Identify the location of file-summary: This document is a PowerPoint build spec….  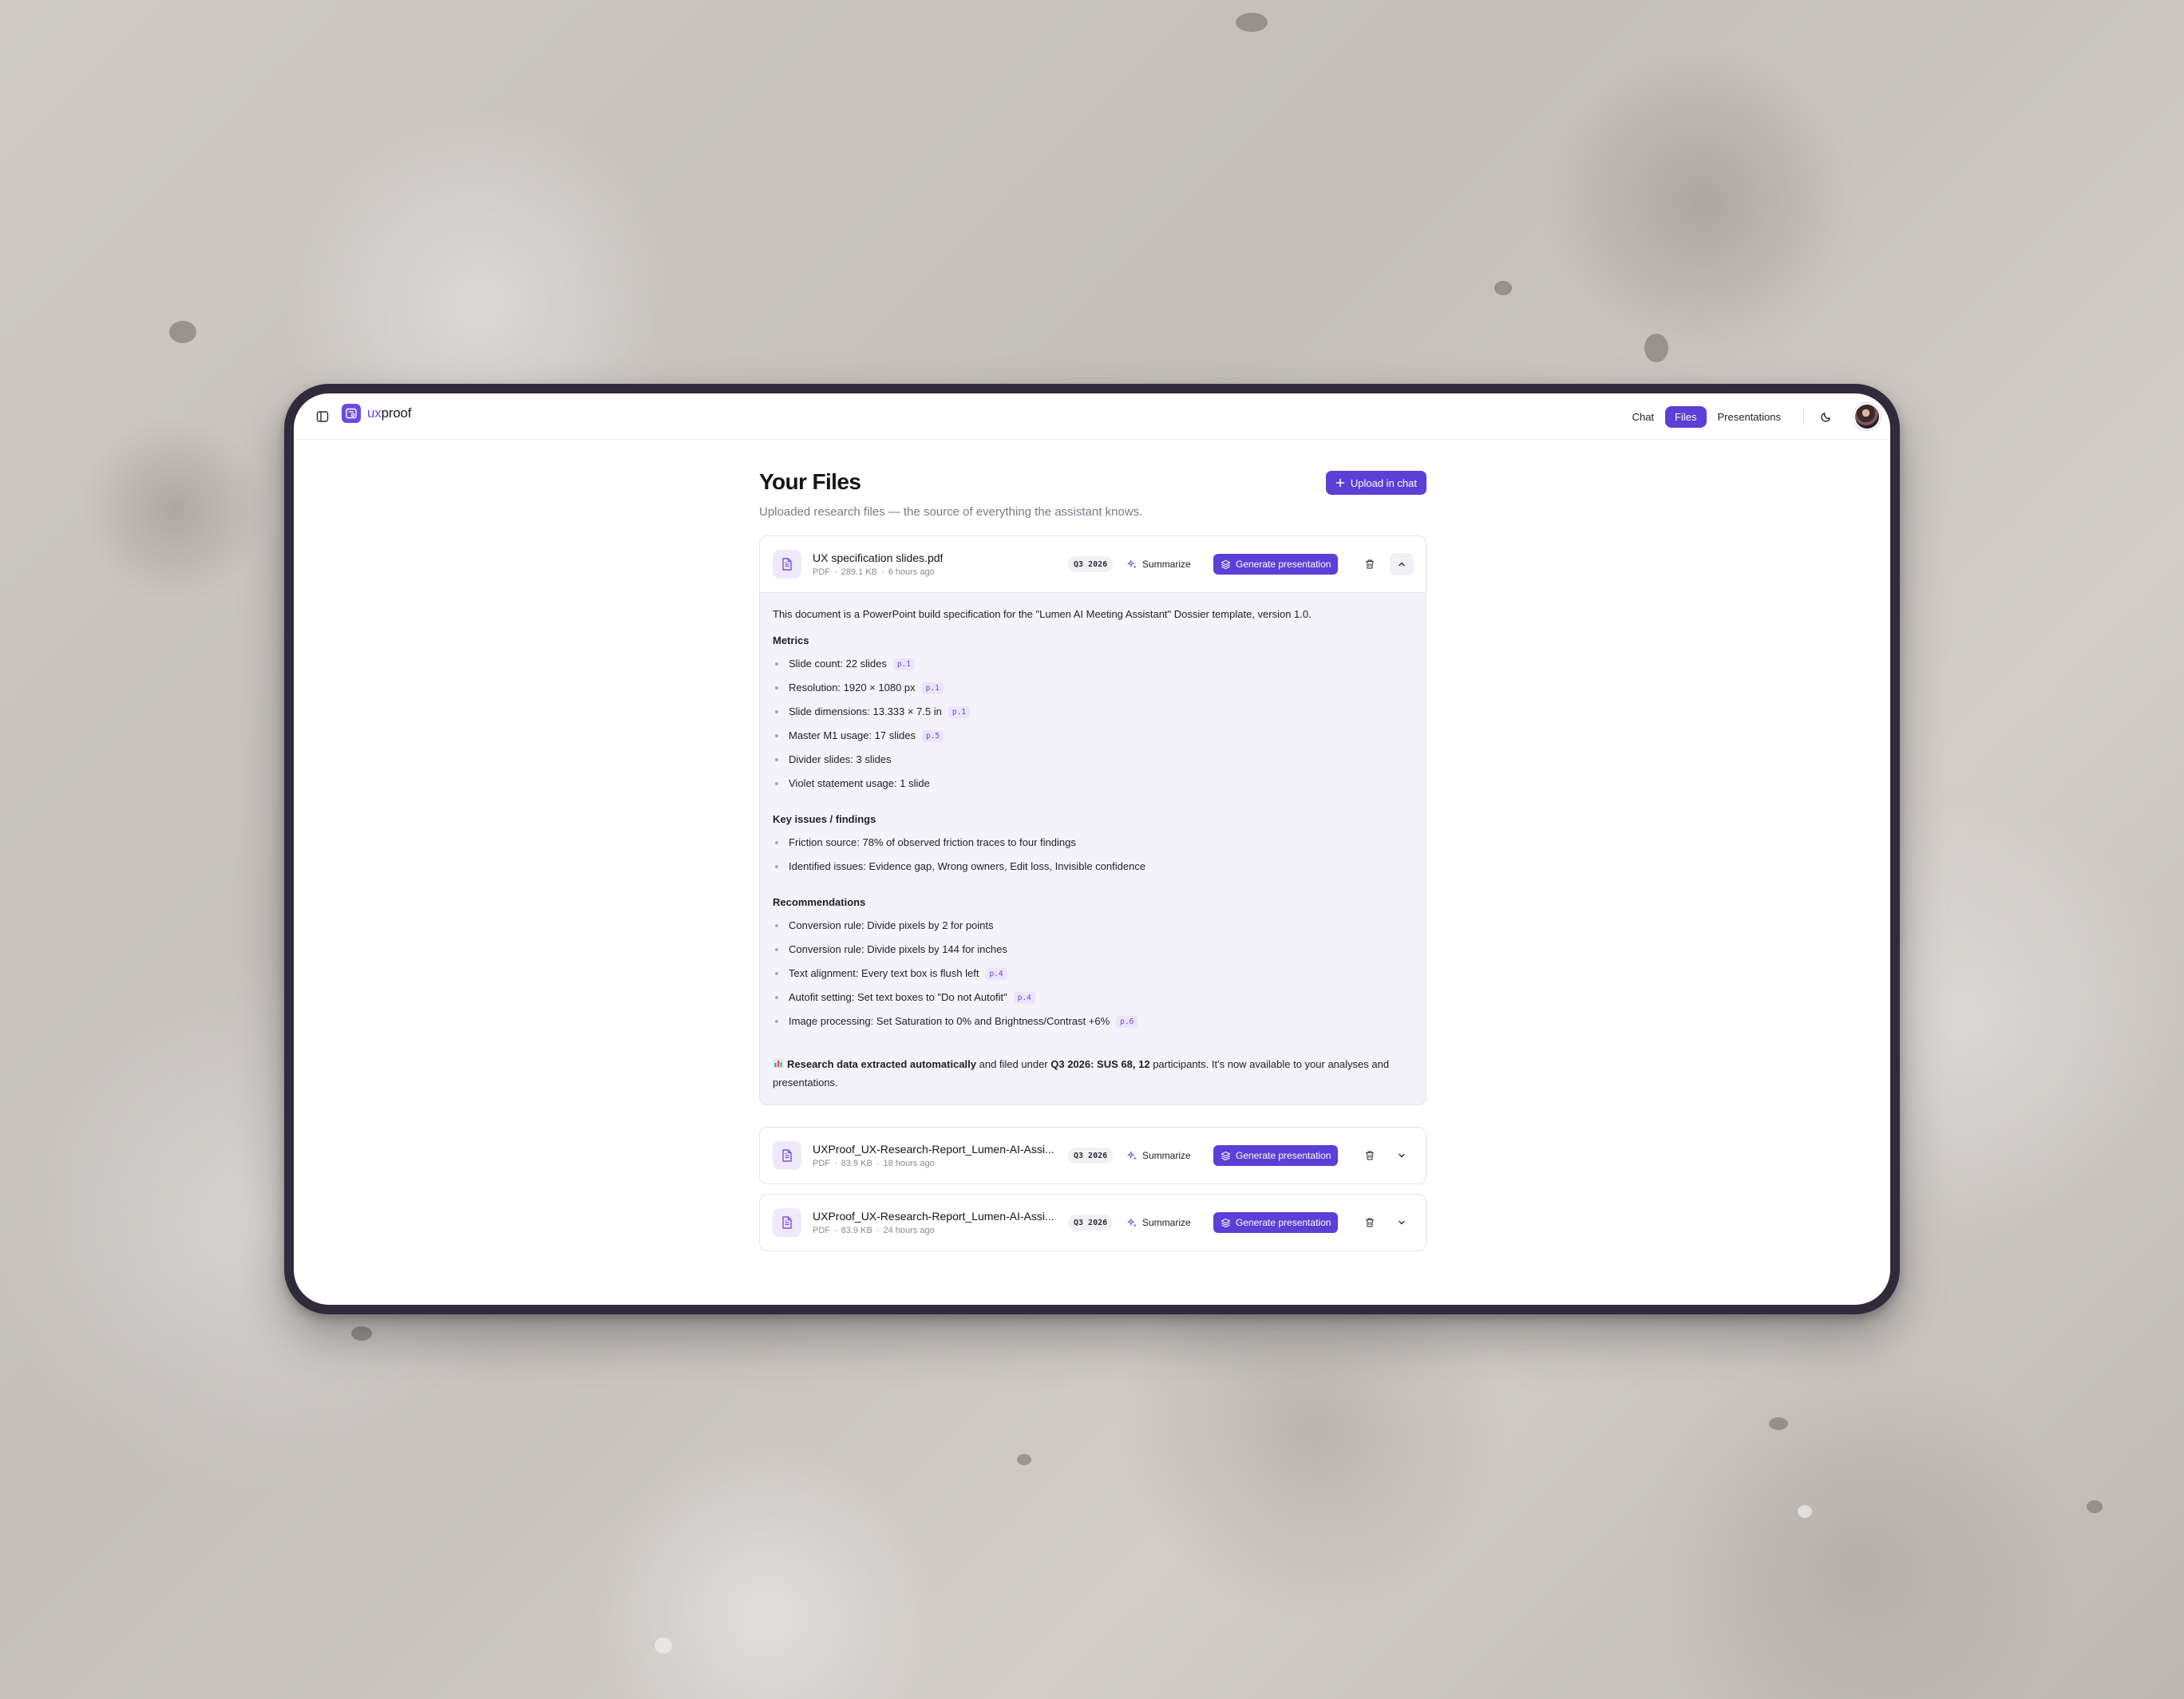
(1093, 848).